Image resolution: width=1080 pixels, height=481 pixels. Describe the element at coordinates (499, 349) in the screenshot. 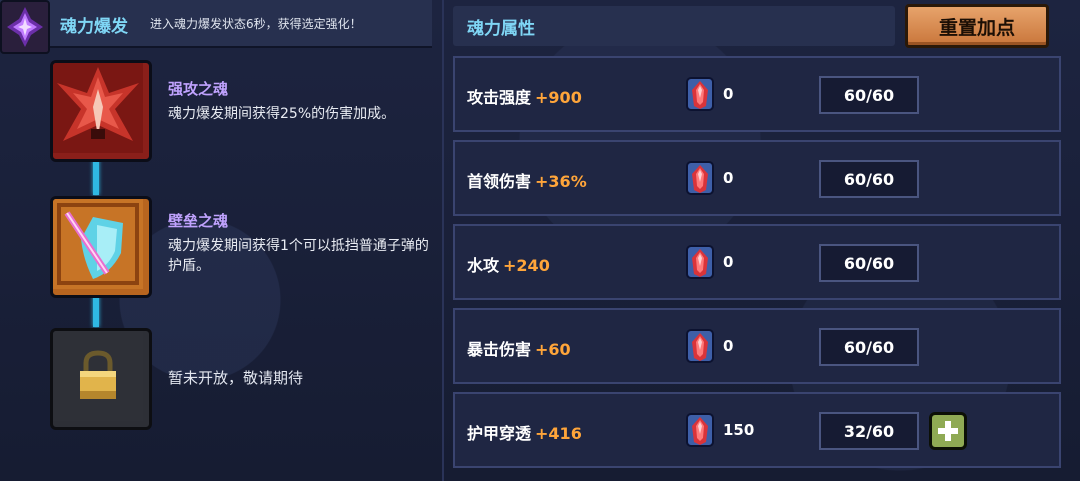

I see `stat-label: 暴击伤害` at that location.